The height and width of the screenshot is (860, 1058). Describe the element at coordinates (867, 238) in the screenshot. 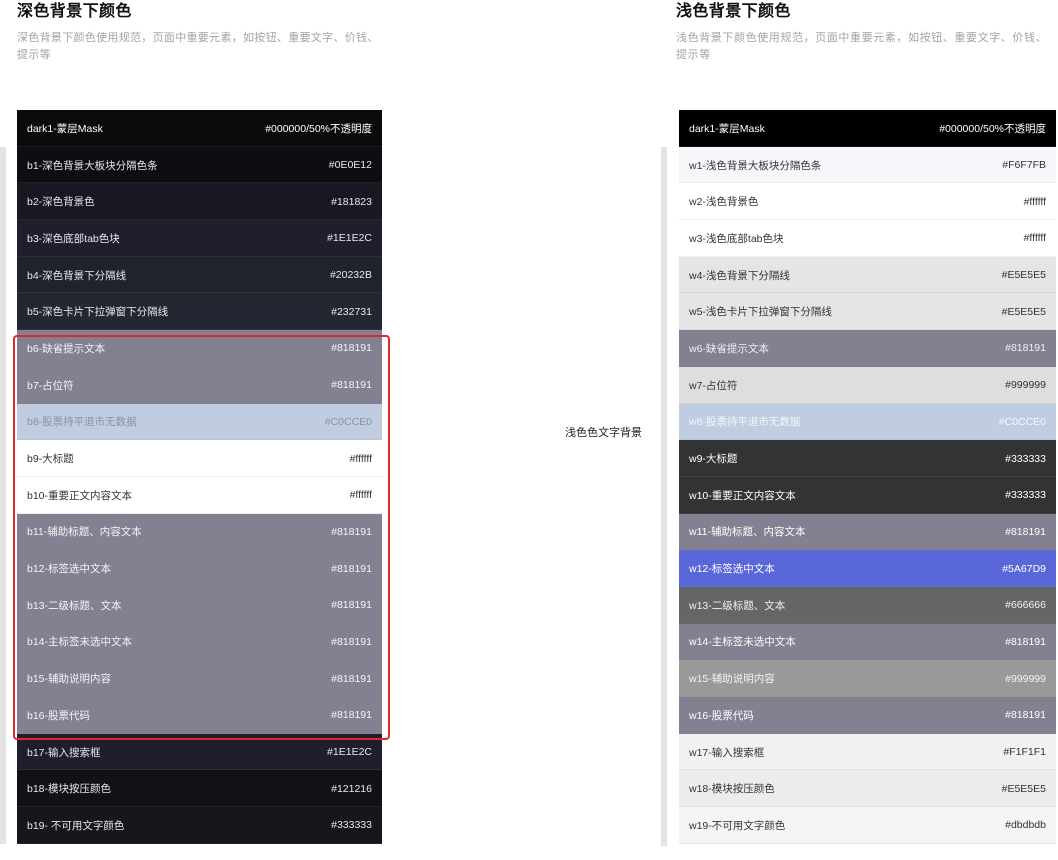

I see `color-row: w3-浅色底部tab色块 #ffffff` at that location.